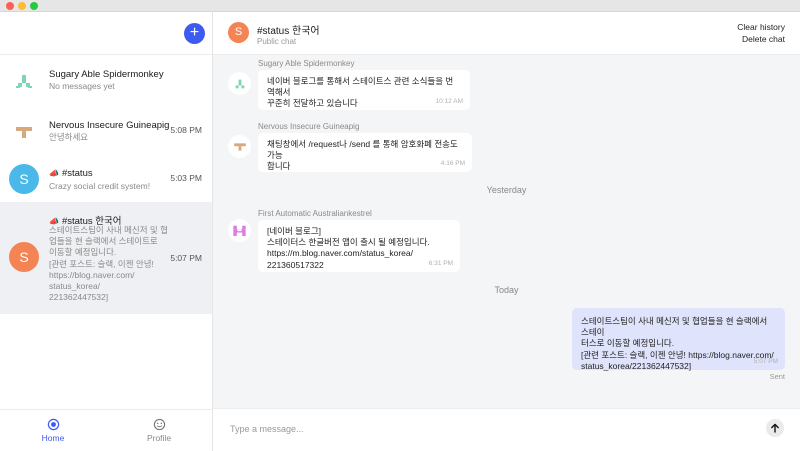  I want to click on megaphone-icon: 📣, so click(54, 173).